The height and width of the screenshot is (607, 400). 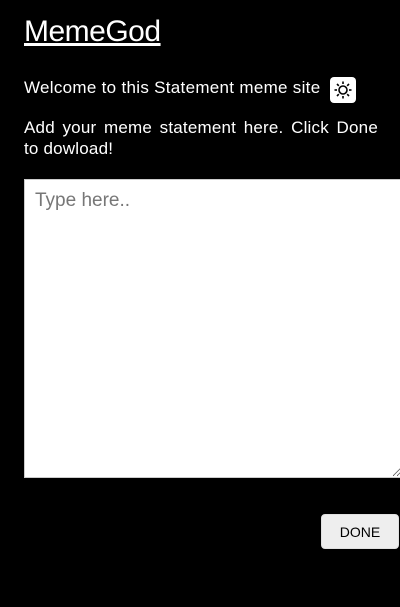 What do you see at coordinates (172, 87) in the screenshot?
I see `welcome-text: Welcome to this Statement meme site` at bounding box center [172, 87].